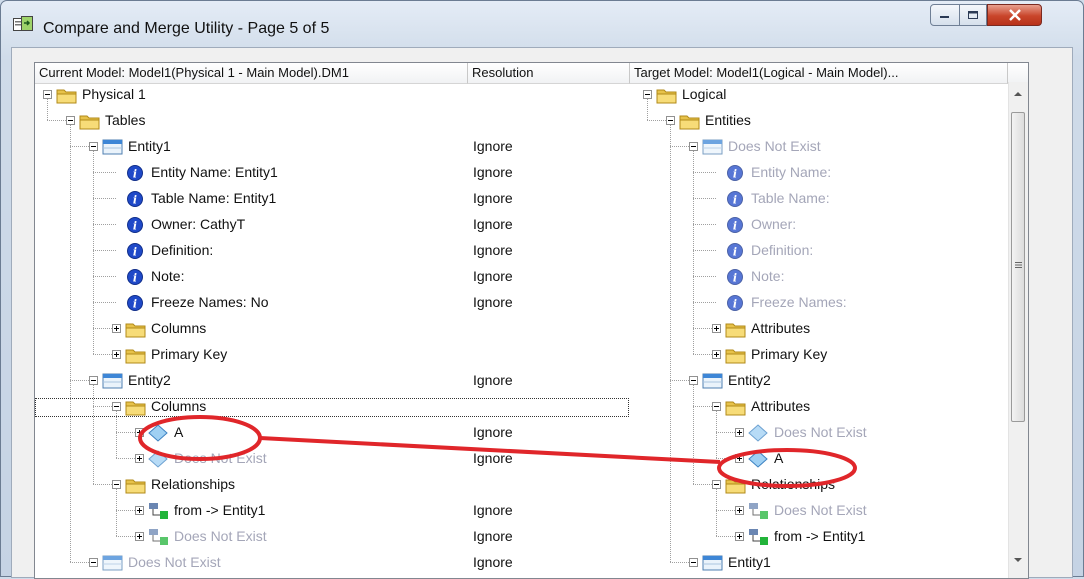 The width and height of the screenshot is (1084, 579). I want to click on title-bar: Compare and Merge Utility - Page 5 of 5, so click(542, 24).